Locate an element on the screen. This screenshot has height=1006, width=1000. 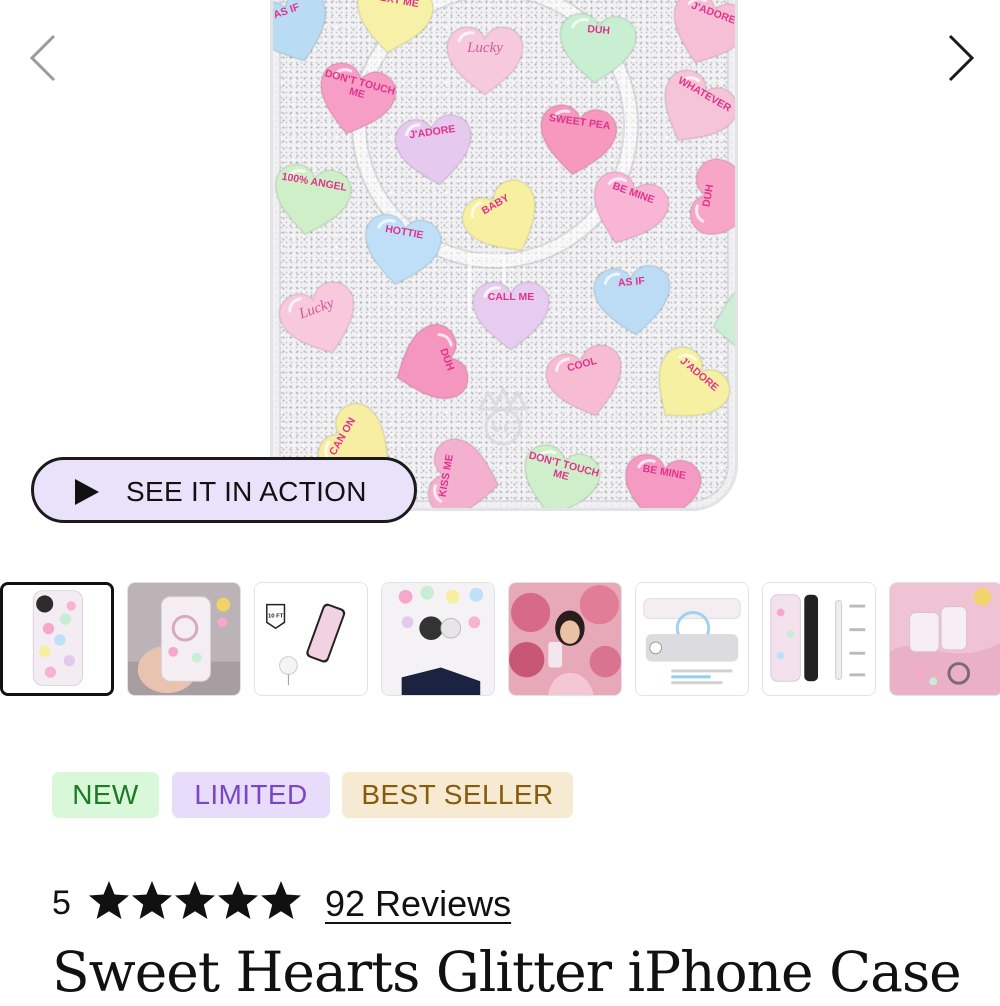
thumbnail-magsafe-diagram is located at coordinates (692, 639).